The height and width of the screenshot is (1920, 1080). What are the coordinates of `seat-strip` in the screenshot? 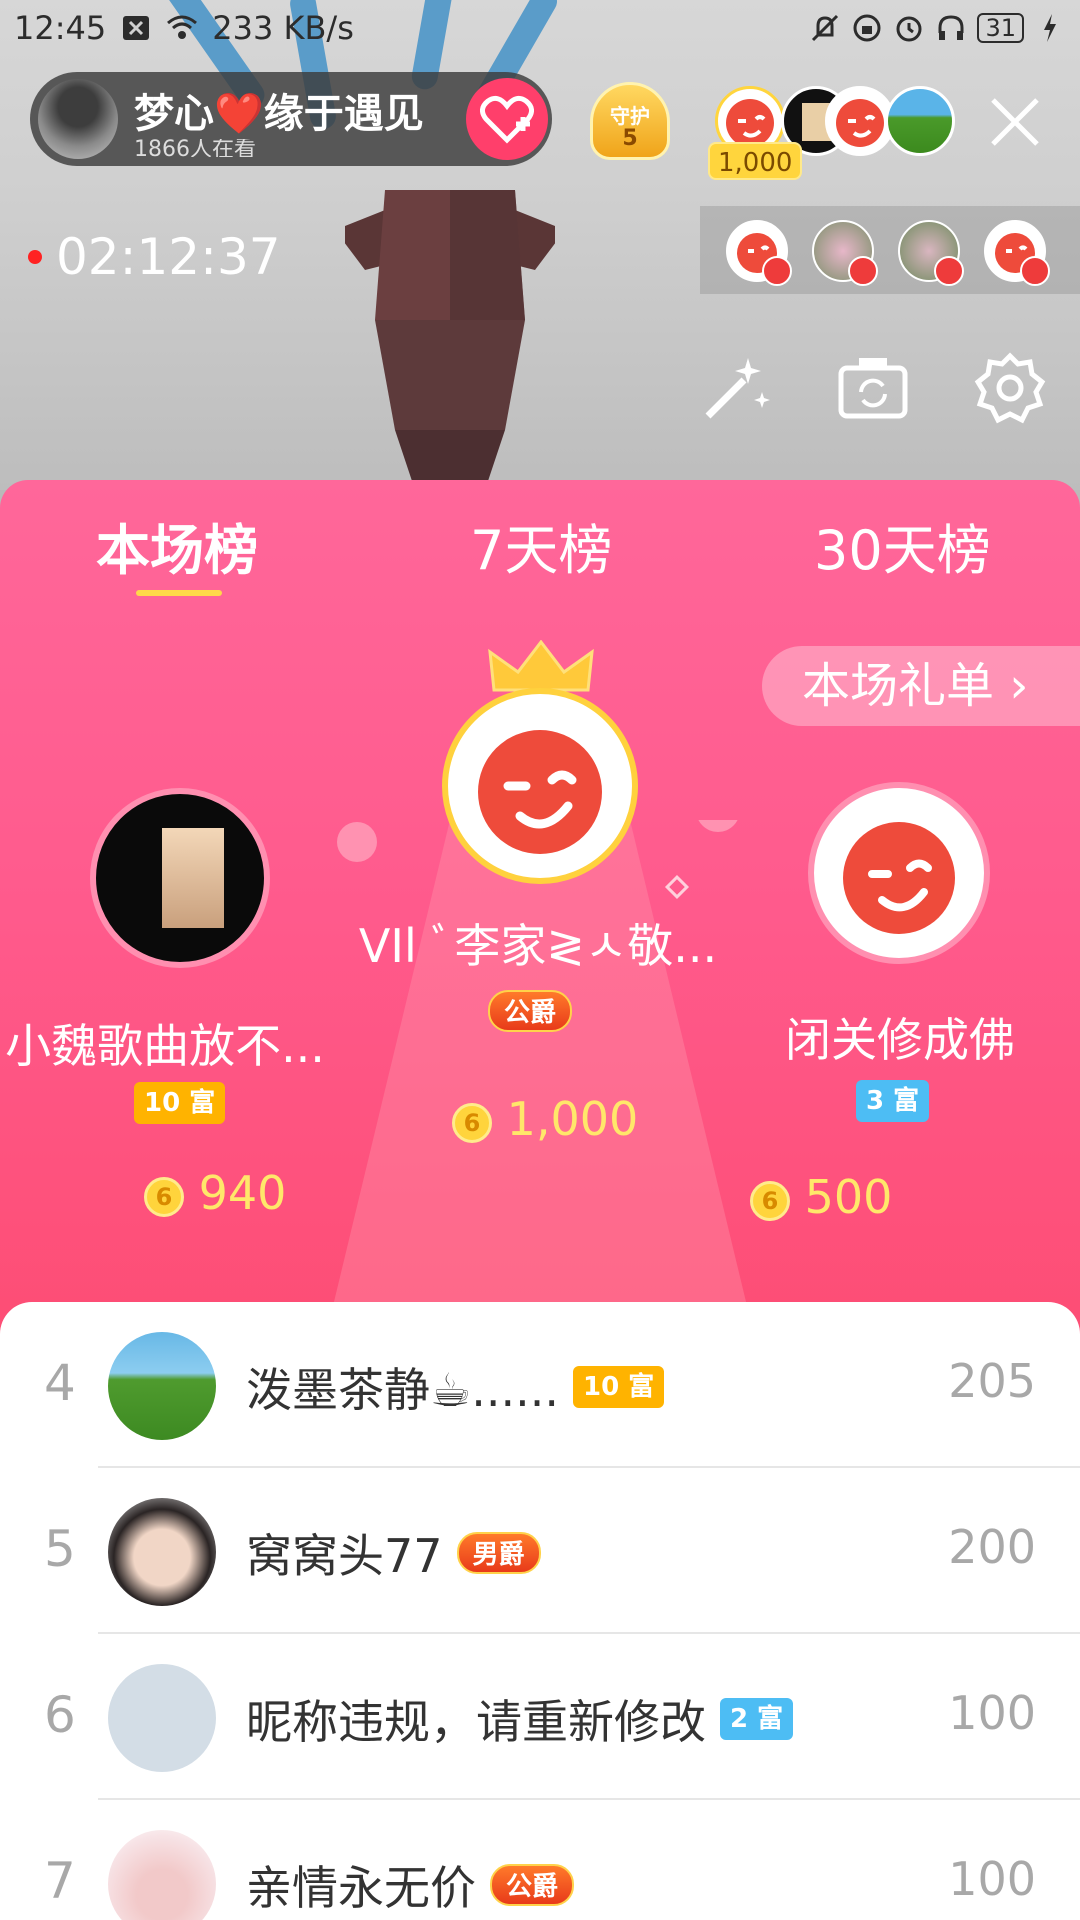 It's located at (890, 250).